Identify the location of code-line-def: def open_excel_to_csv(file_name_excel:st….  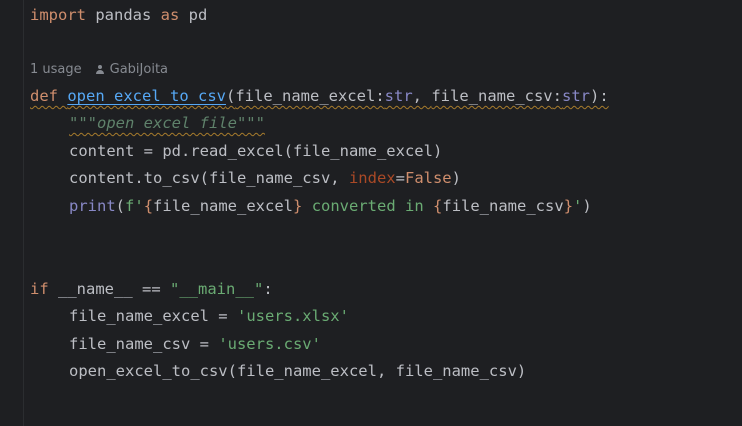
(319, 96).